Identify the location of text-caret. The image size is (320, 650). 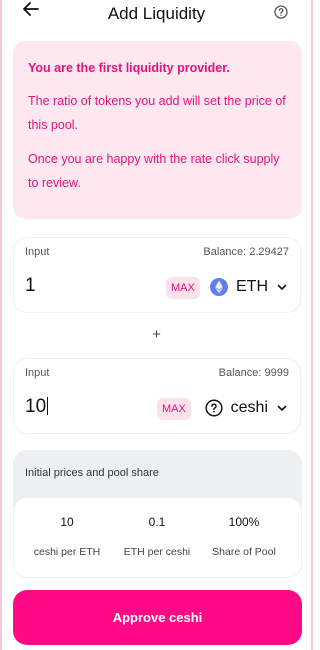
(48, 406).